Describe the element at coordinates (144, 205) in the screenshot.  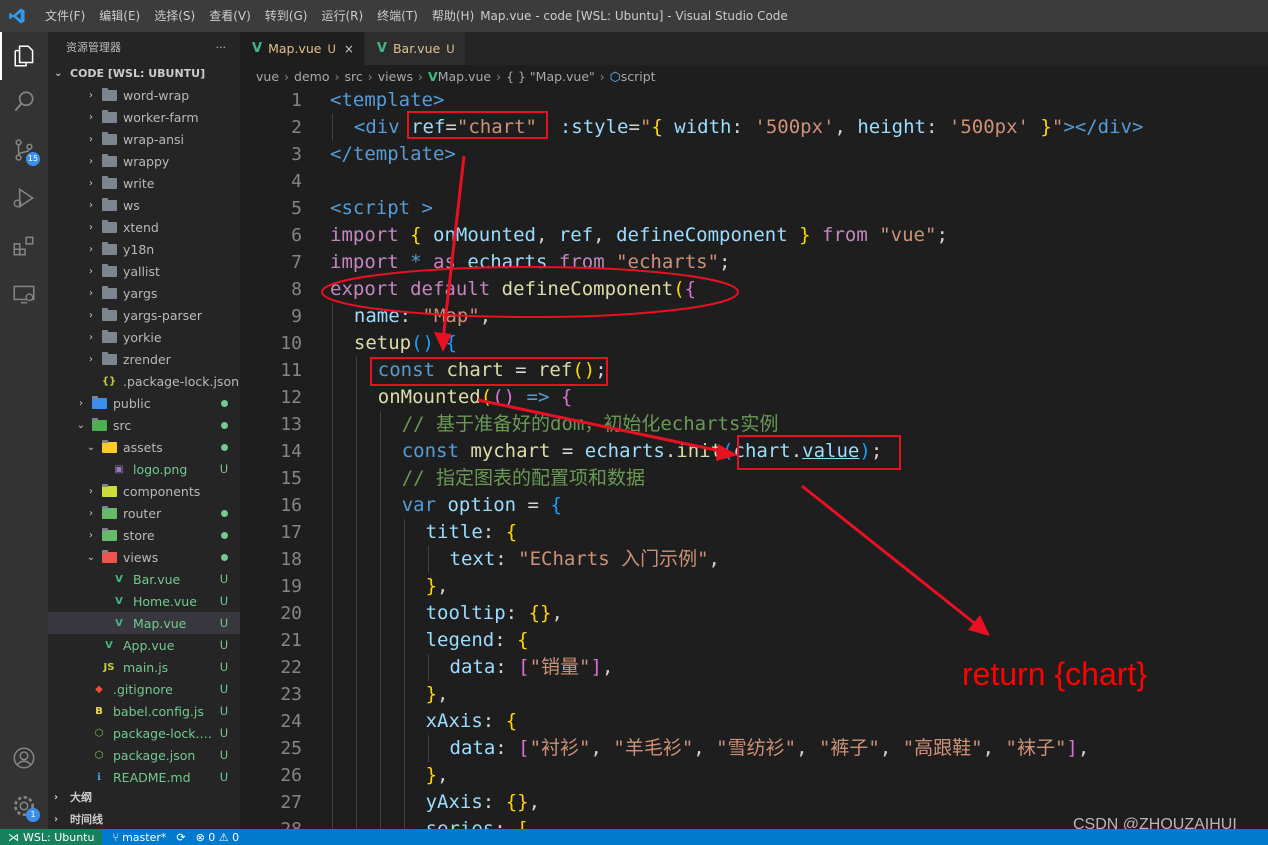
I see `tree-folder: › ws` at that location.